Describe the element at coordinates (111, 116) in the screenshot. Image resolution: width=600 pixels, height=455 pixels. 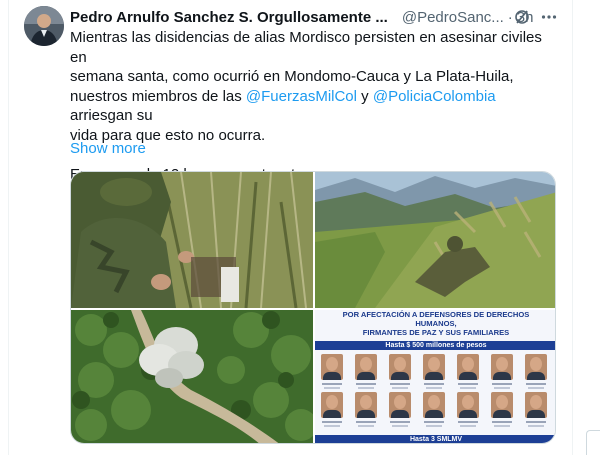
I see `tweet-text-fragment: arriesgan su` at that location.